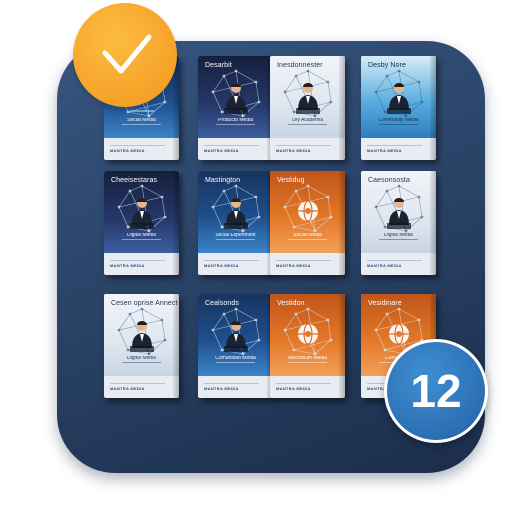 This screenshot has height=509, width=512. What do you see at coordinates (307, 121) in the screenshot?
I see `book-subtitle: Ley Academia` at bounding box center [307, 121].